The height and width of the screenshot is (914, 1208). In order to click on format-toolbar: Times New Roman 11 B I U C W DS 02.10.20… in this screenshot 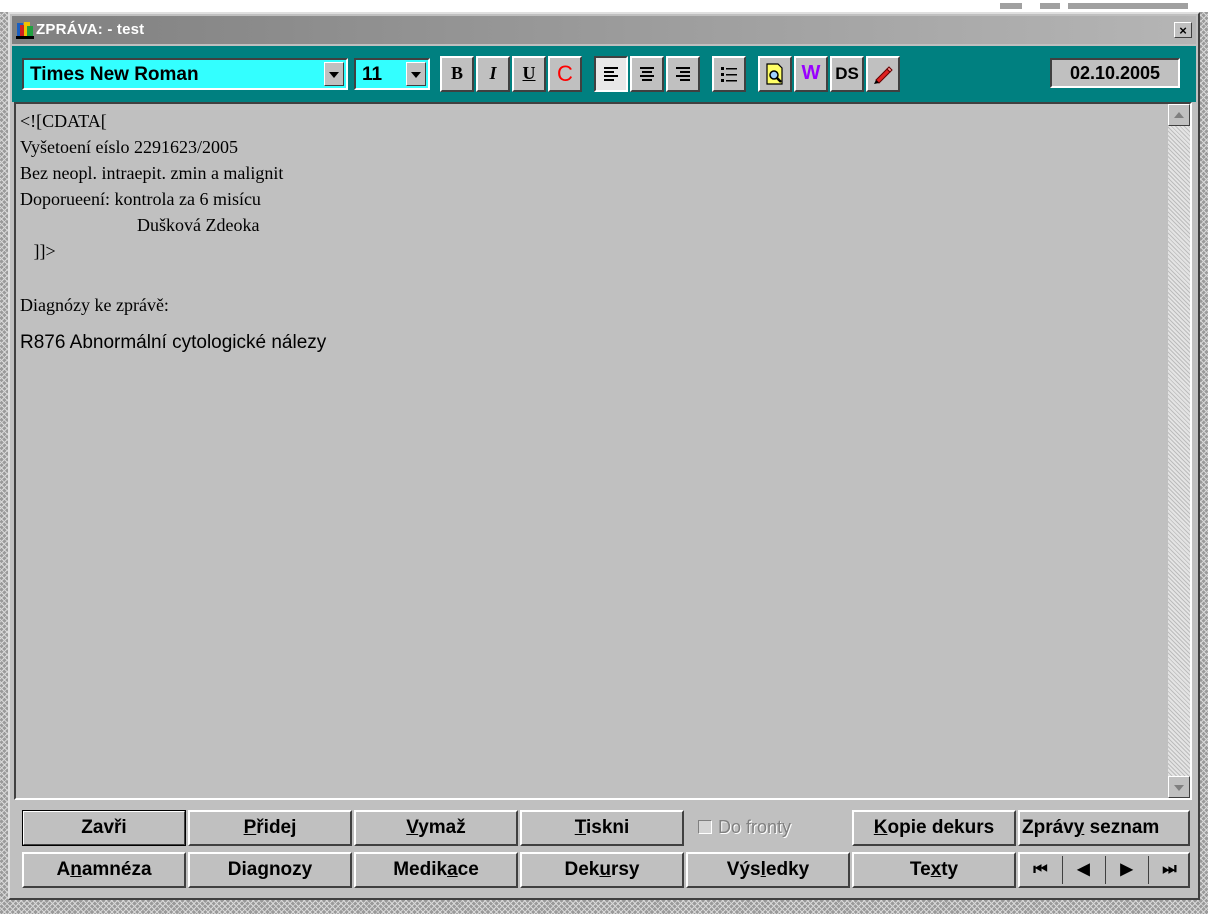, I will do `click(604, 74)`.